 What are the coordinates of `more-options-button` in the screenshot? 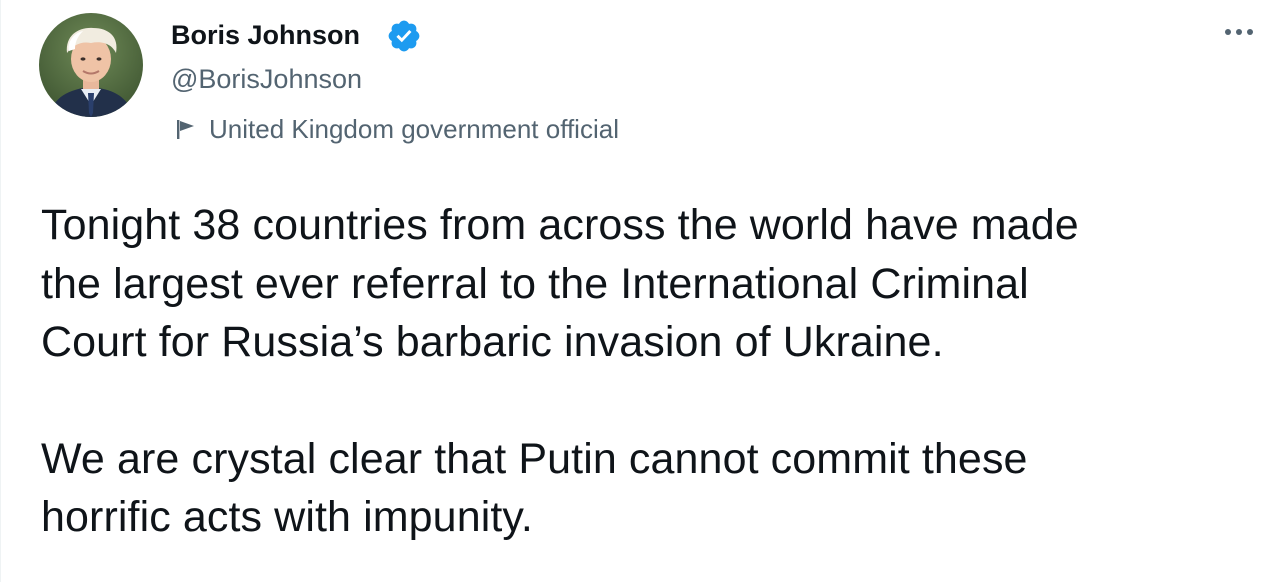 It's located at (1239, 32).